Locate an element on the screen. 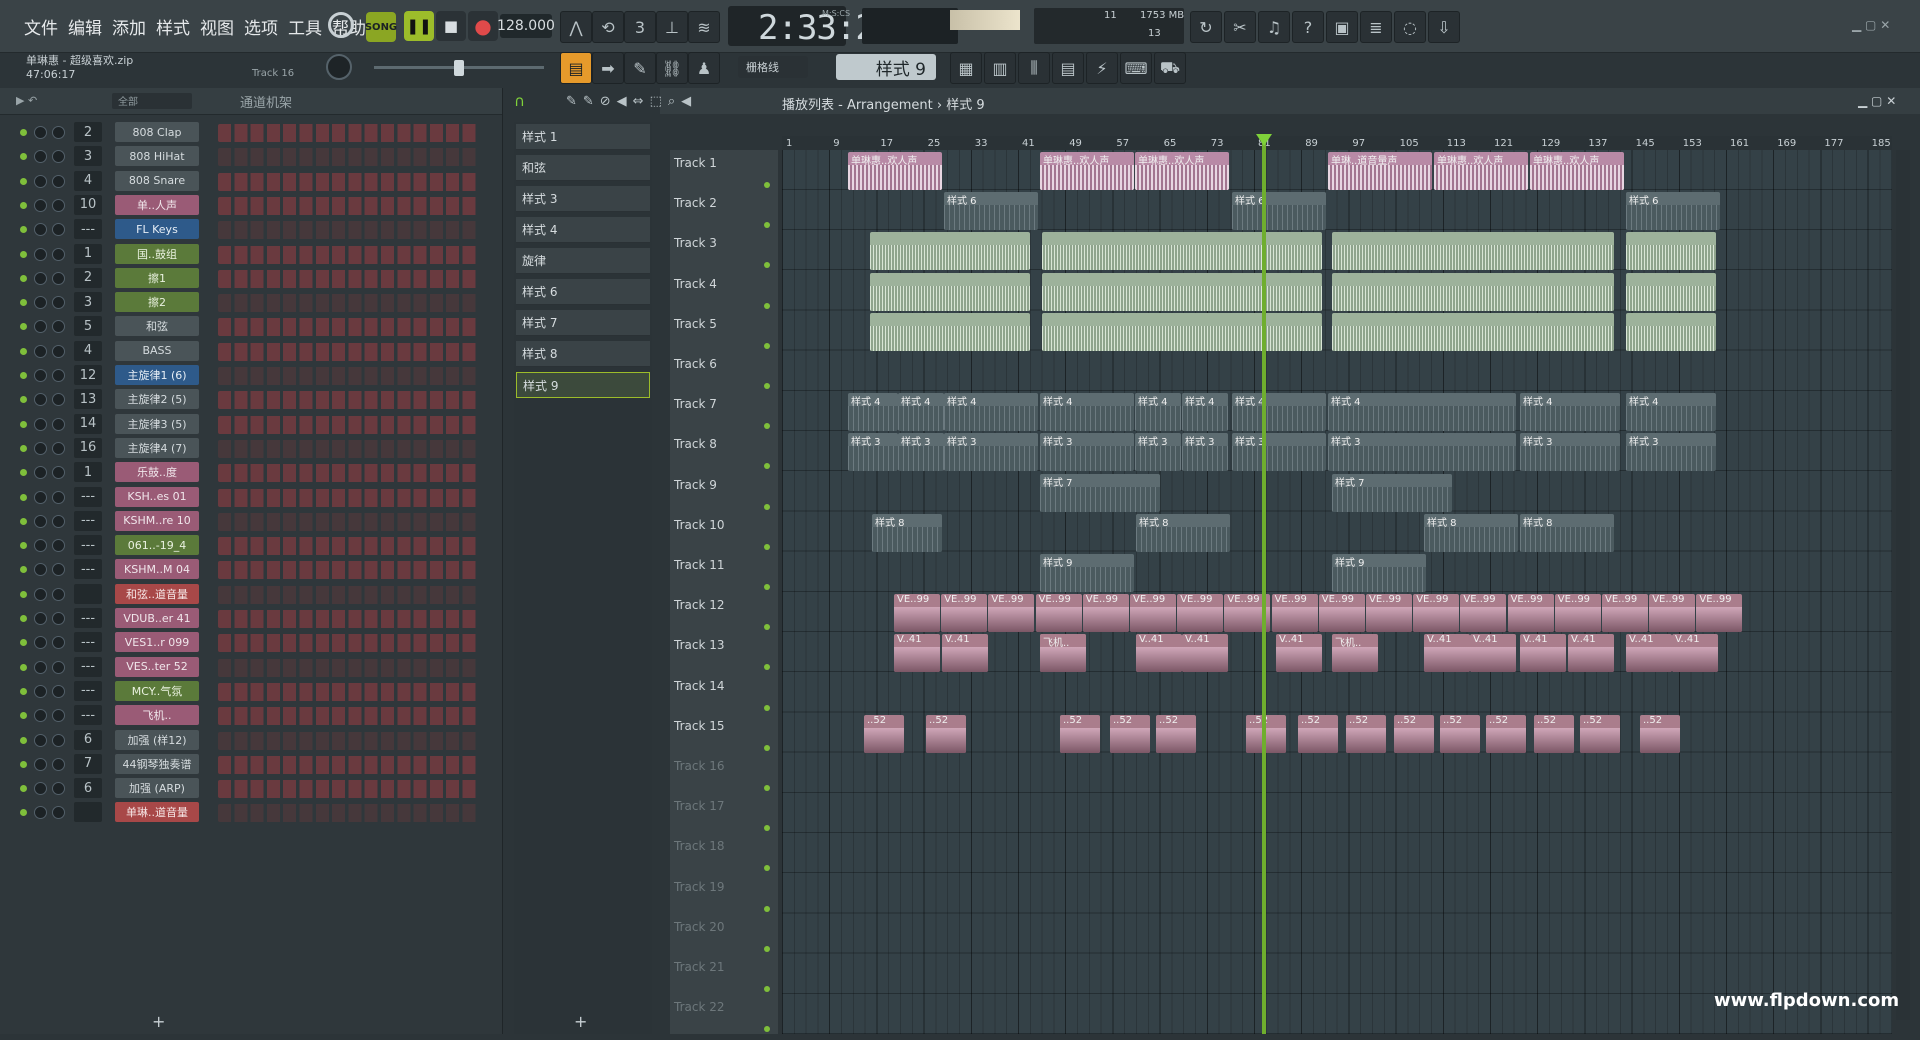  stop-button: ■ is located at coordinates (451, 26).